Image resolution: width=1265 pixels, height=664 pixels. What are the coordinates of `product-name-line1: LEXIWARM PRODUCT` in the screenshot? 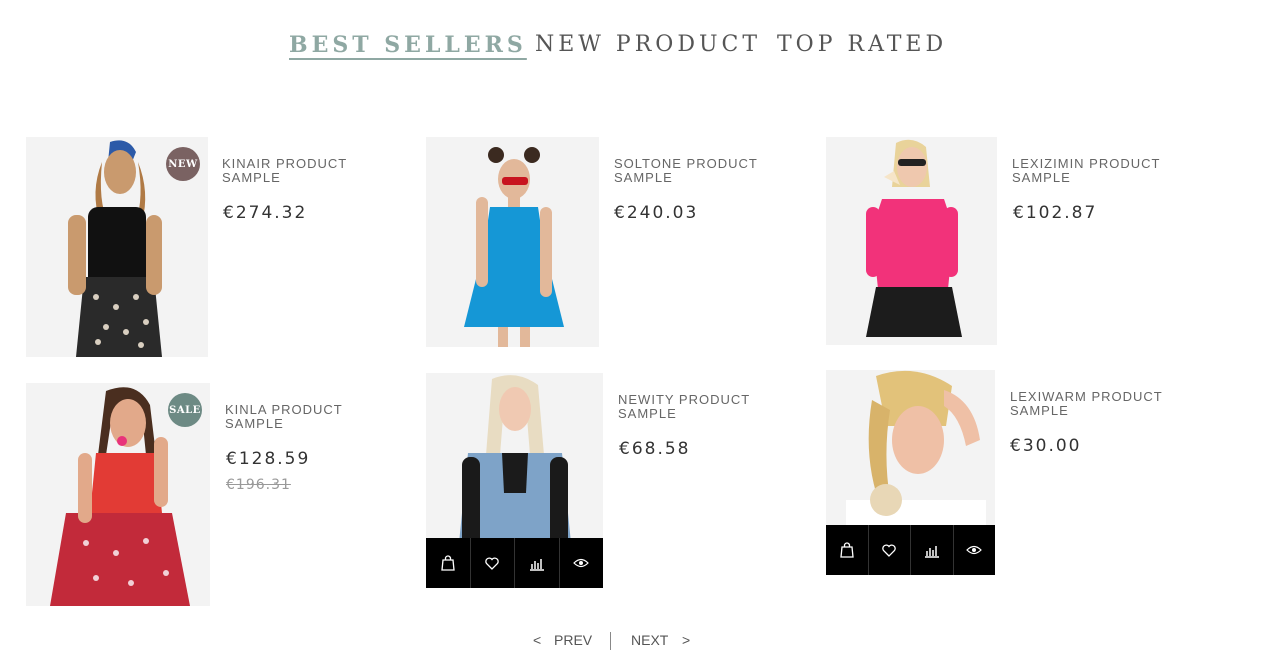 It's located at (1086, 396).